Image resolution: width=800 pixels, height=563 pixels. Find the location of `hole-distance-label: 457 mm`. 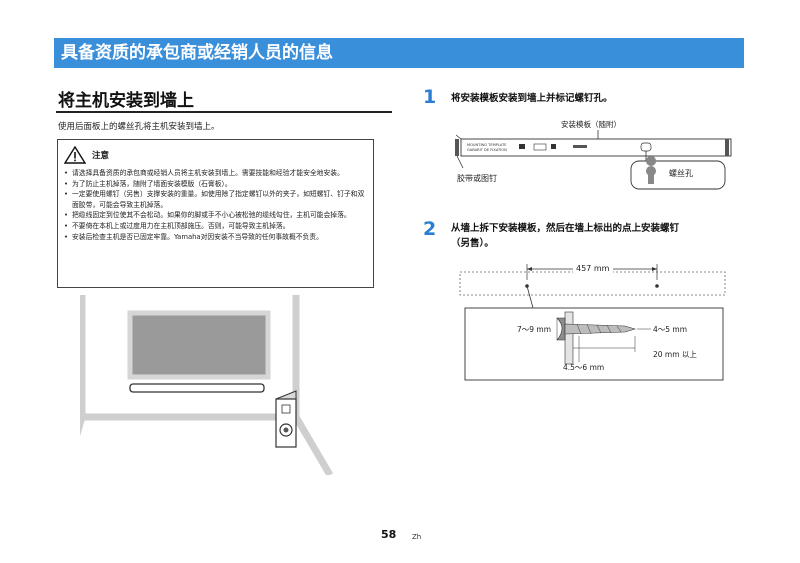

hole-distance-label: 457 mm is located at coordinates (593, 268).